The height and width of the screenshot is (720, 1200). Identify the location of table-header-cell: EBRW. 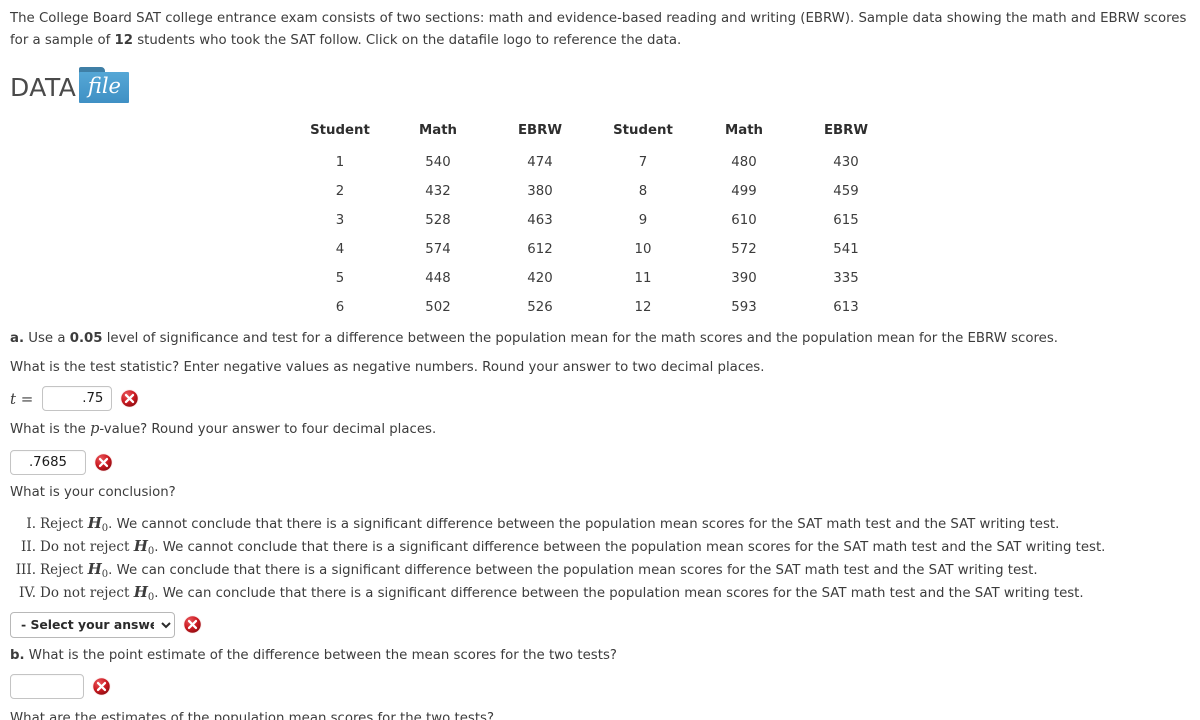
(846, 131).